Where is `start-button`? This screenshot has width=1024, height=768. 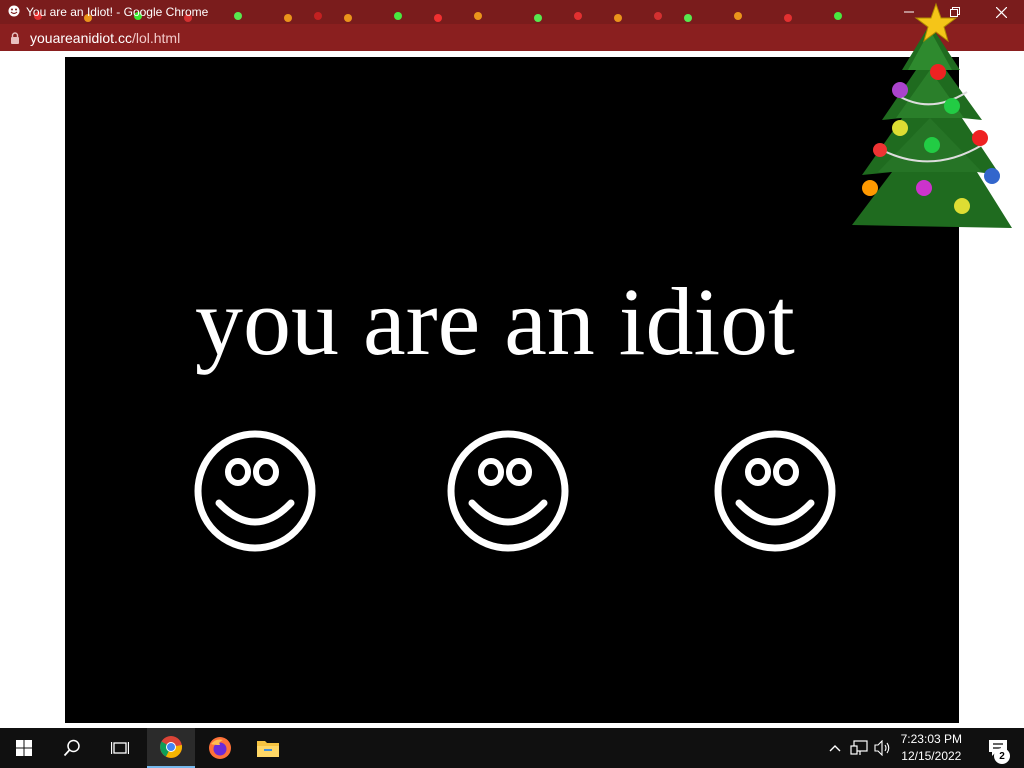 start-button is located at coordinates (24, 748).